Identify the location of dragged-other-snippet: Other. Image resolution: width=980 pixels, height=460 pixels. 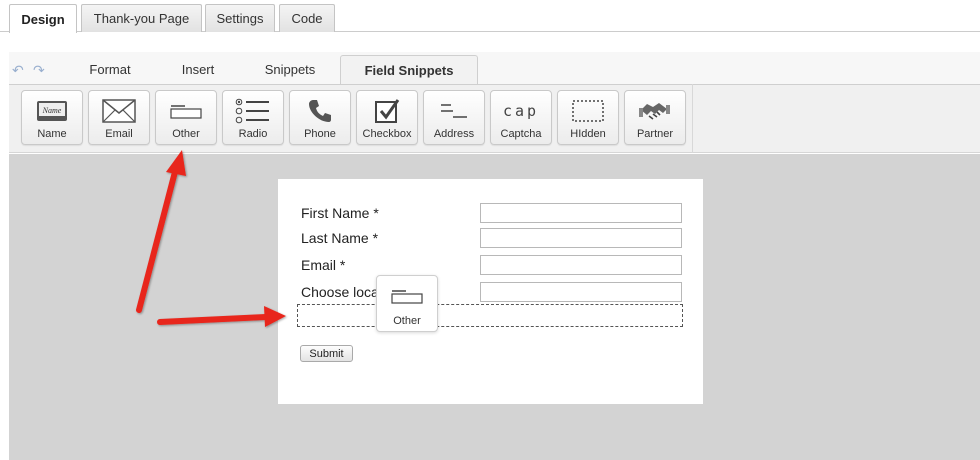
(407, 303).